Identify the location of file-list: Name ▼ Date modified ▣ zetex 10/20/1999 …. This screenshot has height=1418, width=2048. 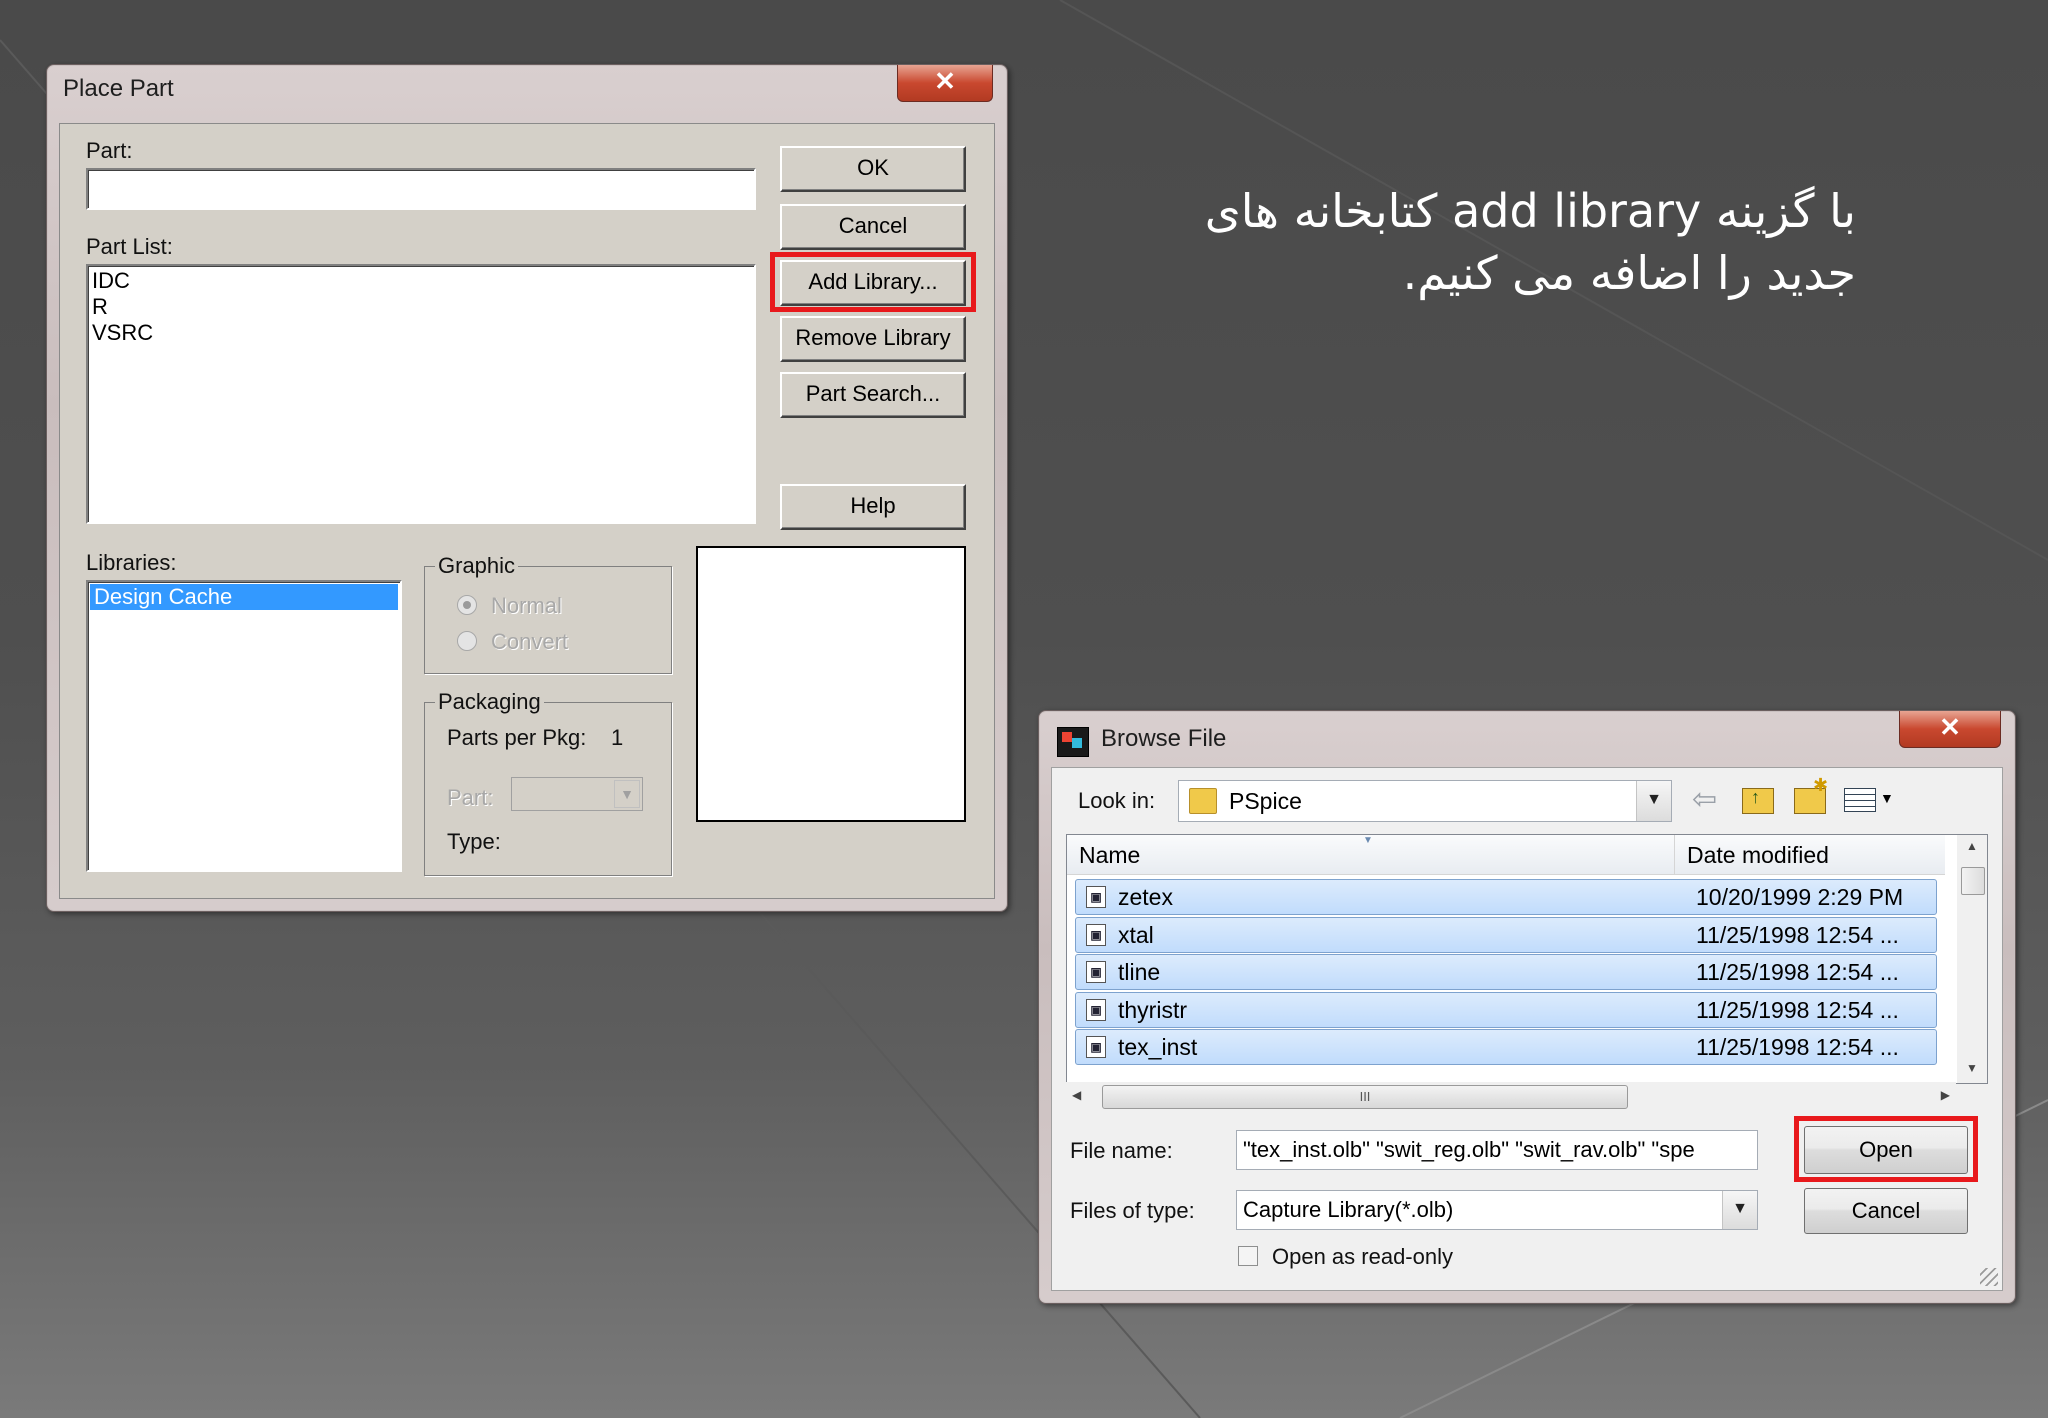
(1527, 959).